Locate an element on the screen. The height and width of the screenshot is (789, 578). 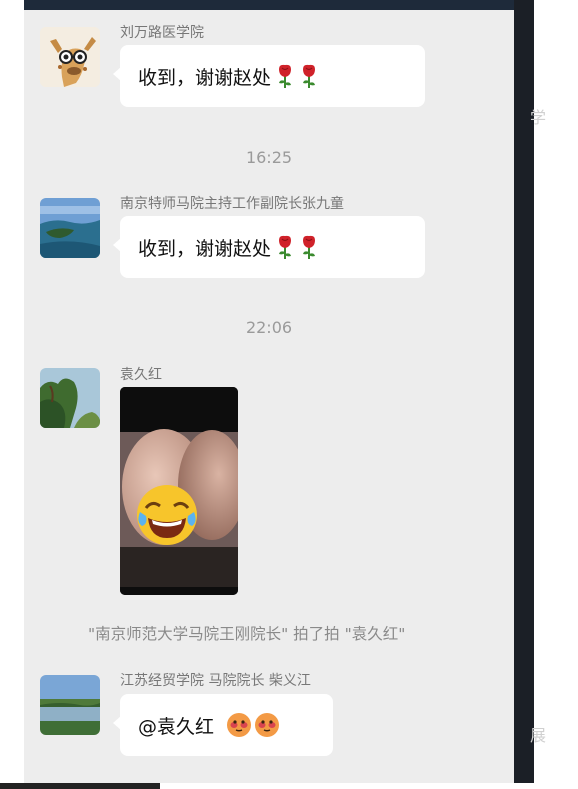
message-bubble: @袁久红 is located at coordinates (223, 725).